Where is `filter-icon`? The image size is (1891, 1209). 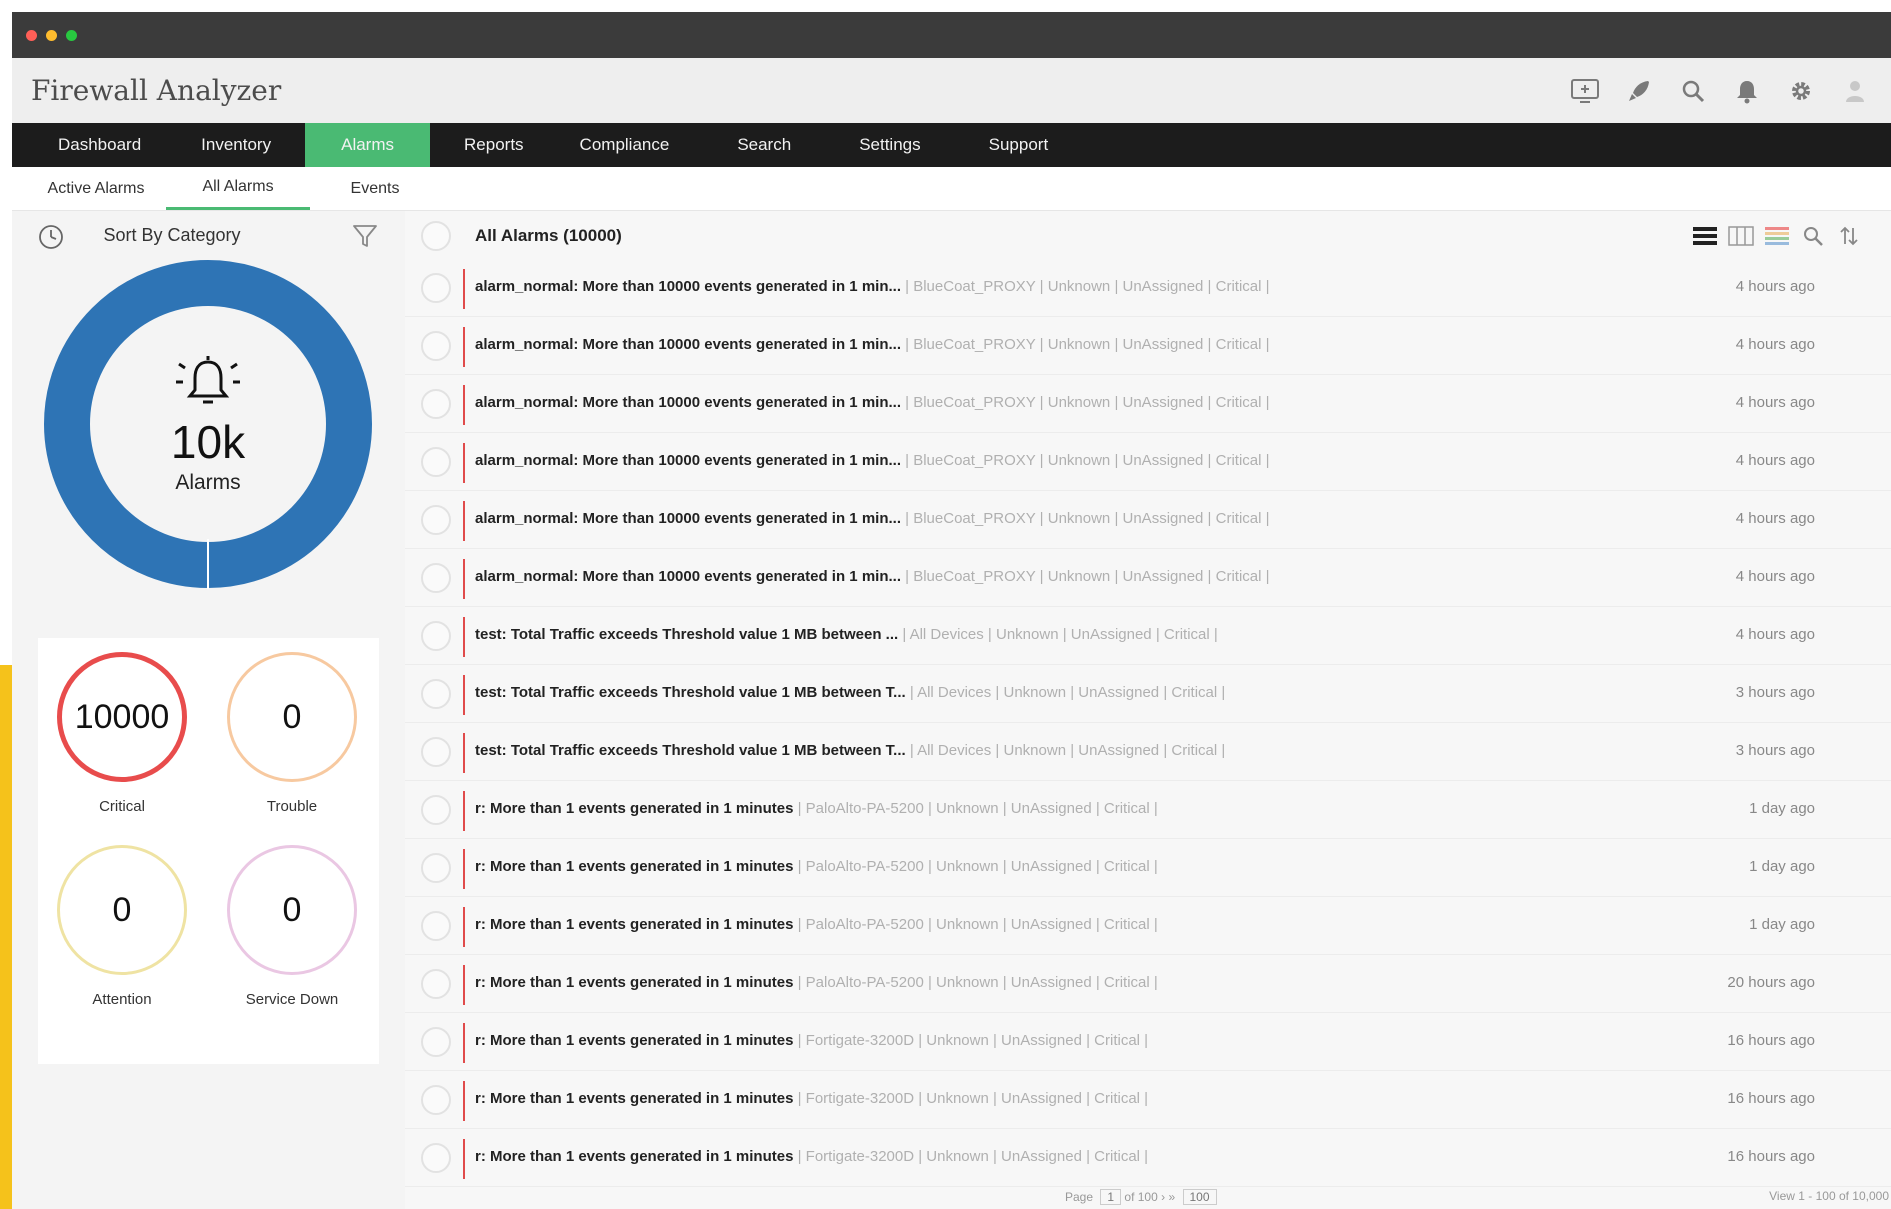 filter-icon is located at coordinates (365, 236).